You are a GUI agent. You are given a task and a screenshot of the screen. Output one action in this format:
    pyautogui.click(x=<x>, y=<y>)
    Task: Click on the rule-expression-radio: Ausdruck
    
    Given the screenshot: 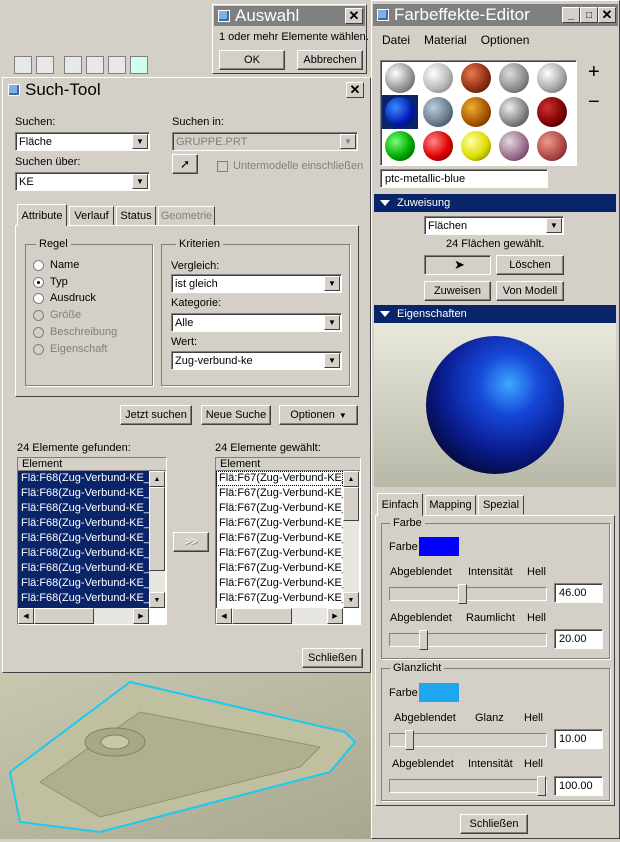 What is the action you would take?
    pyautogui.click(x=64, y=298)
    